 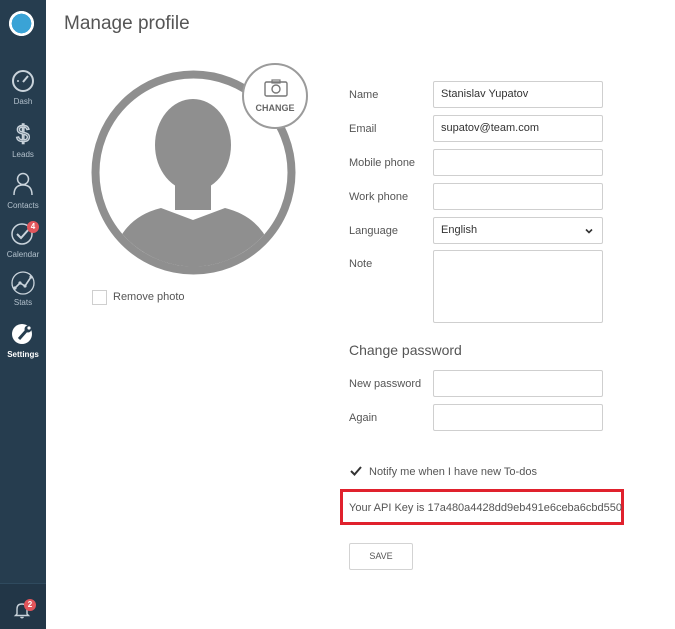 What do you see at coordinates (149, 297) in the screenshot?
I see `remove-photo-label: Remove photo` at bounding box center [149, 297].